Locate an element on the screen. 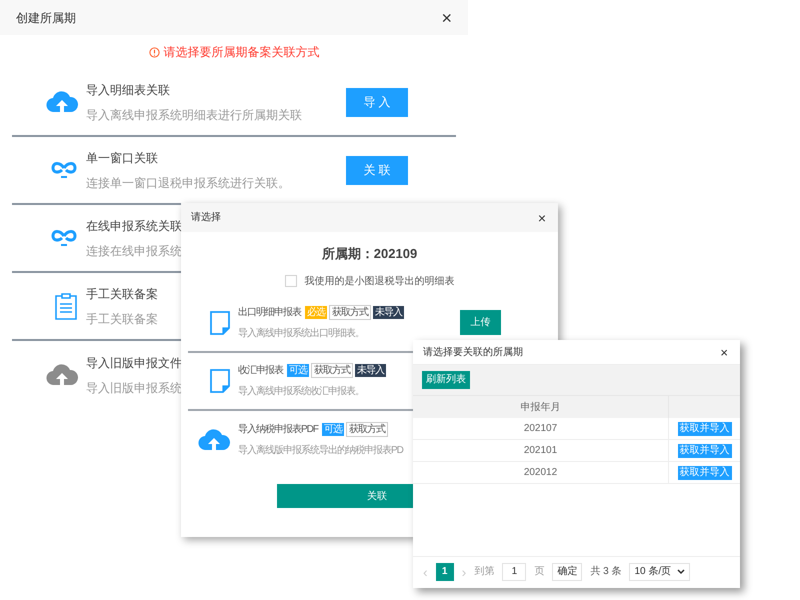 This screenshot has height=600, width=800. notice-text: 请选择要所属期备案关联方式 is located at coordinates (242, 52).